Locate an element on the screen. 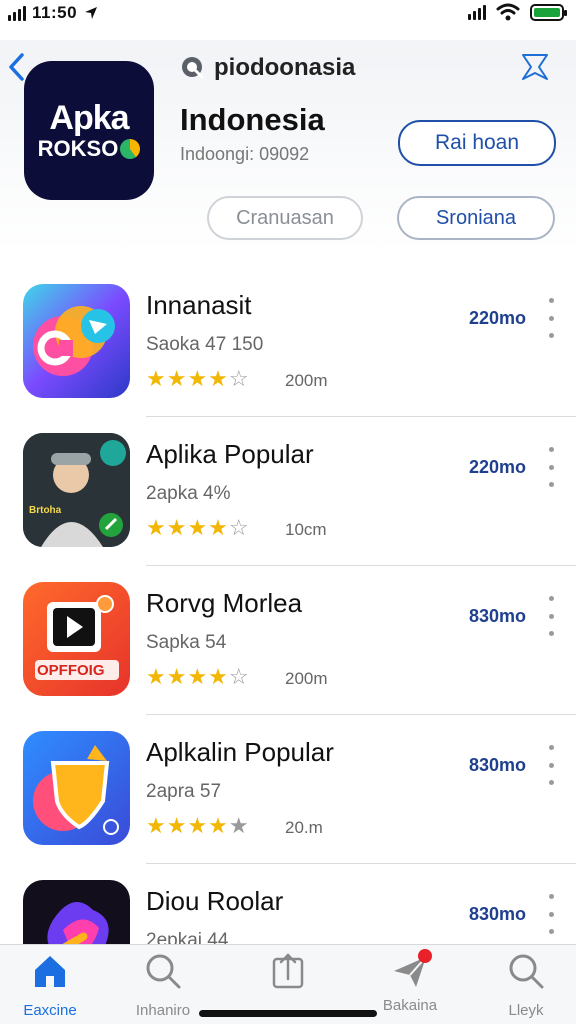 The width and height of the screenshot is (576, 1024). page-subtitle: Indoongi: 09092 is located at coordinates (245, 154).